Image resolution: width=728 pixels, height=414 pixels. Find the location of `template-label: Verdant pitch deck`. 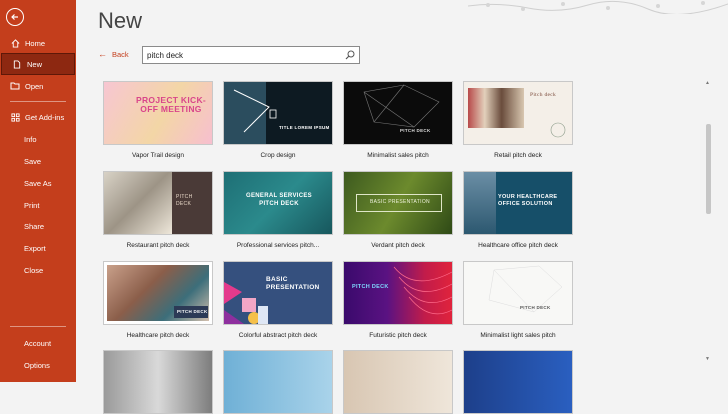

template-label: Verdant pitch deck is located at coordinates (398, 245).